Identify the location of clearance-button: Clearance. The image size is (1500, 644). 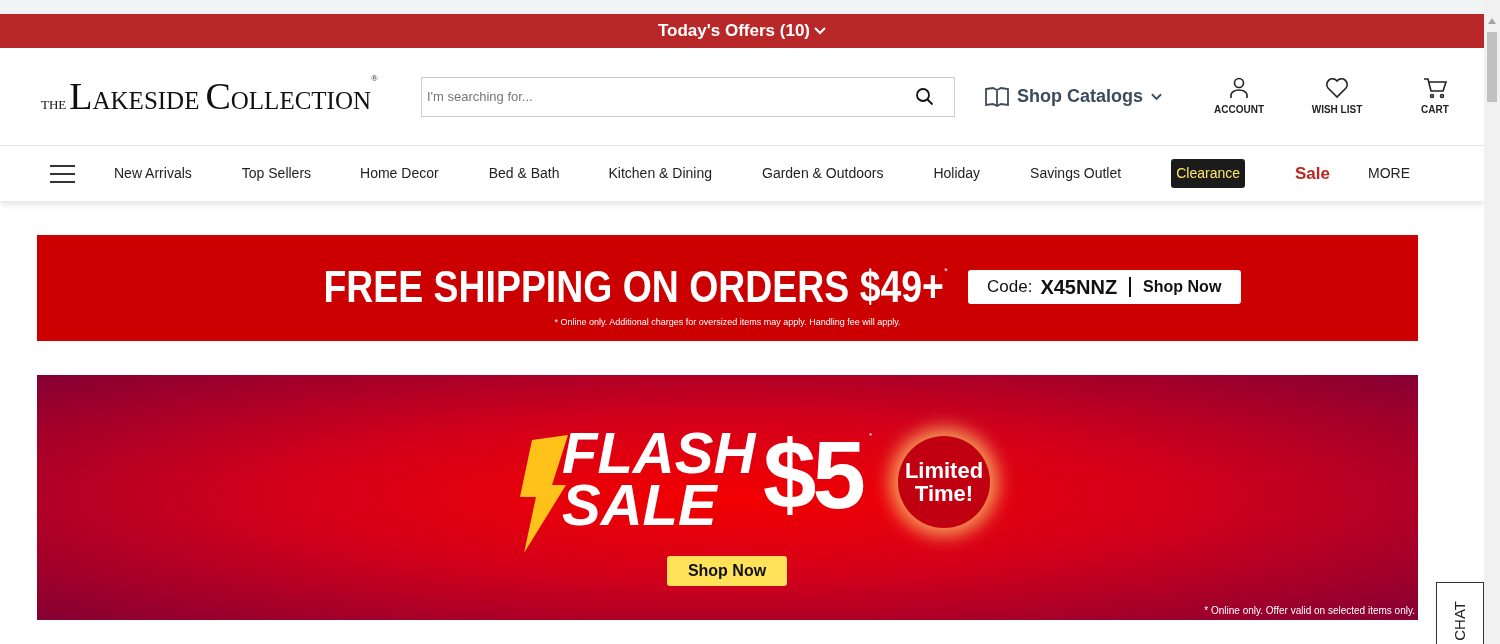
(1208, 173).